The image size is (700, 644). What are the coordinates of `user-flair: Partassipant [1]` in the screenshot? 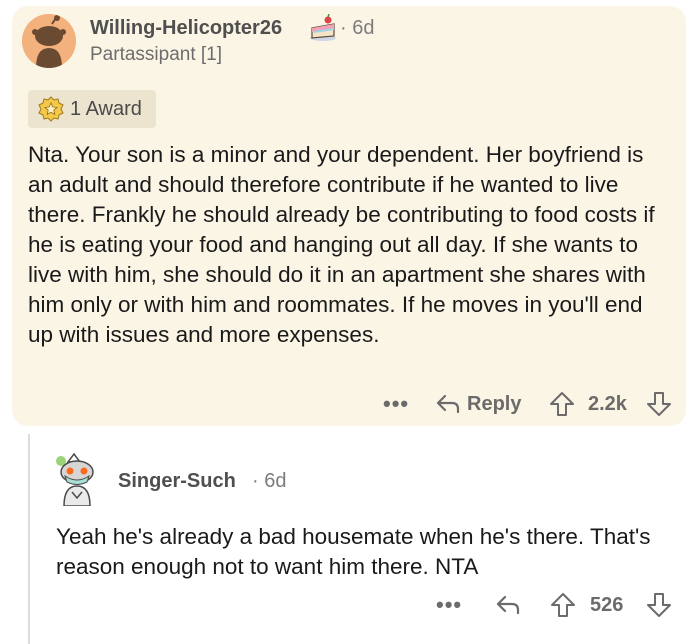 It's located at (156, 54).